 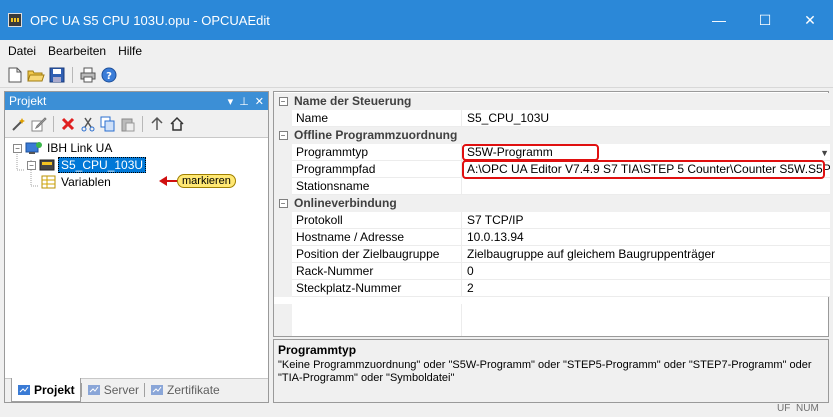 I want to click on property-name: Programmtyp, so click(x=377, y=152).